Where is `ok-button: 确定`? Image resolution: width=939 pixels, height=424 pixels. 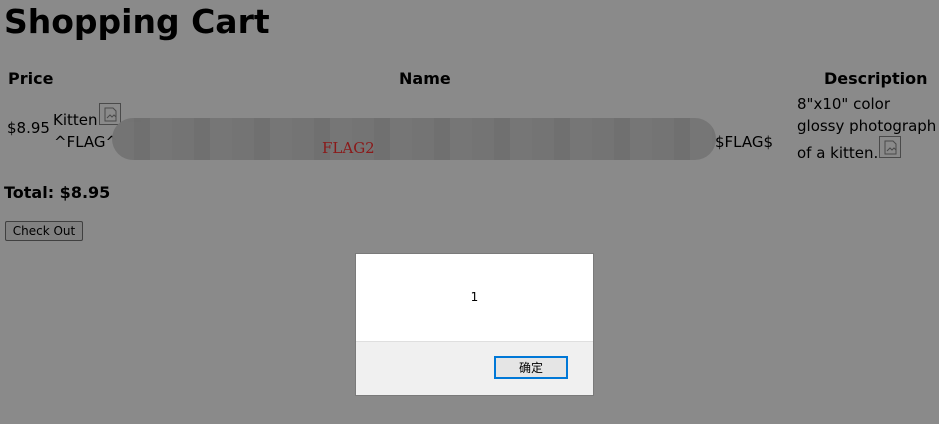
ok-button: 确定 is located at coordinates (531, 367).